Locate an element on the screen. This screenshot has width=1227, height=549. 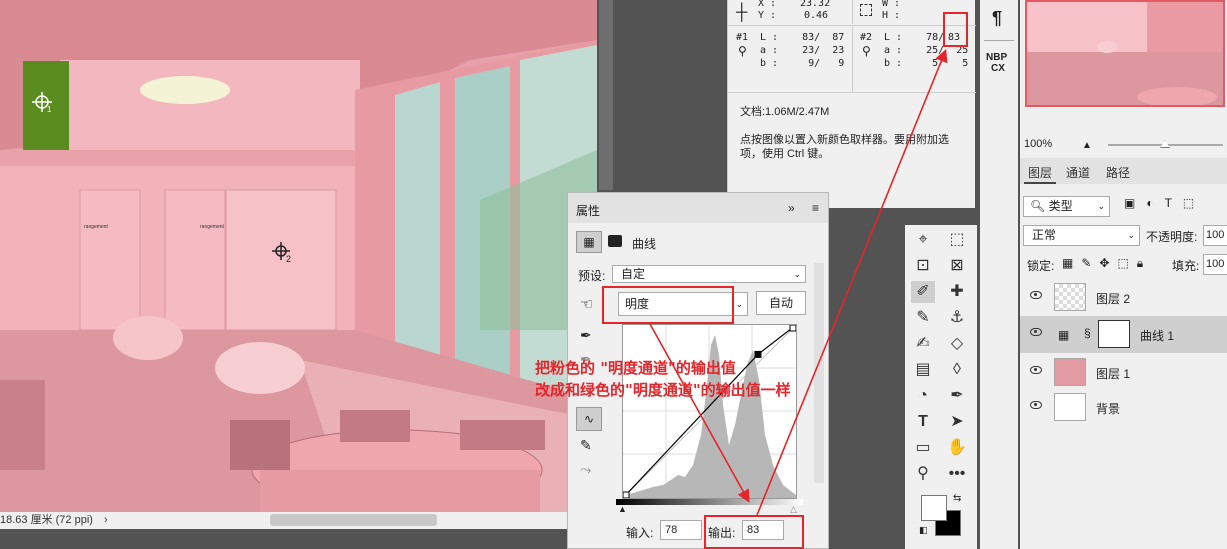
preset-select: 自定 ⌄ is located at coordinates (709, 274).